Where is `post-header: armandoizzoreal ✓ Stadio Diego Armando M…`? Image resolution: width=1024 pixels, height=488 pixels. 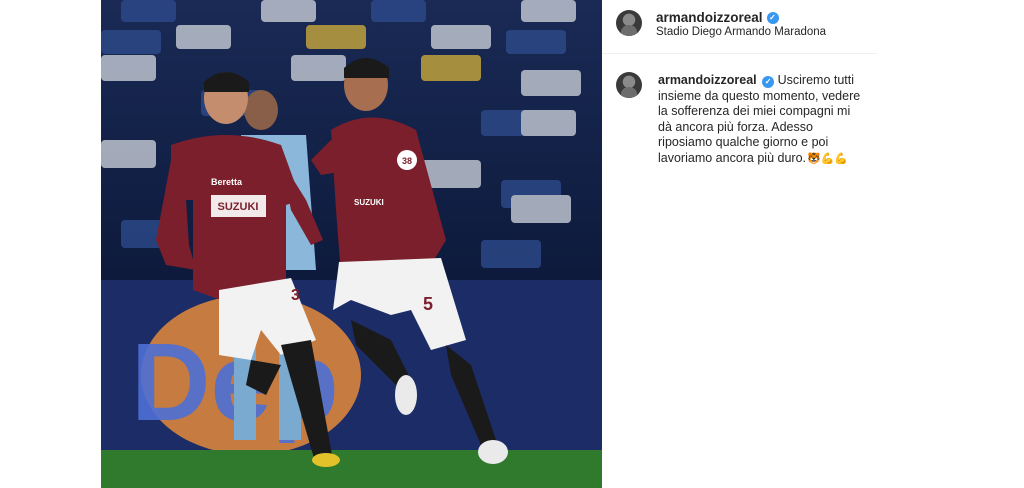 post-header: armandoizzoreal ✓ Stadio Diego Armando M… is located at coordinates (739, 27).